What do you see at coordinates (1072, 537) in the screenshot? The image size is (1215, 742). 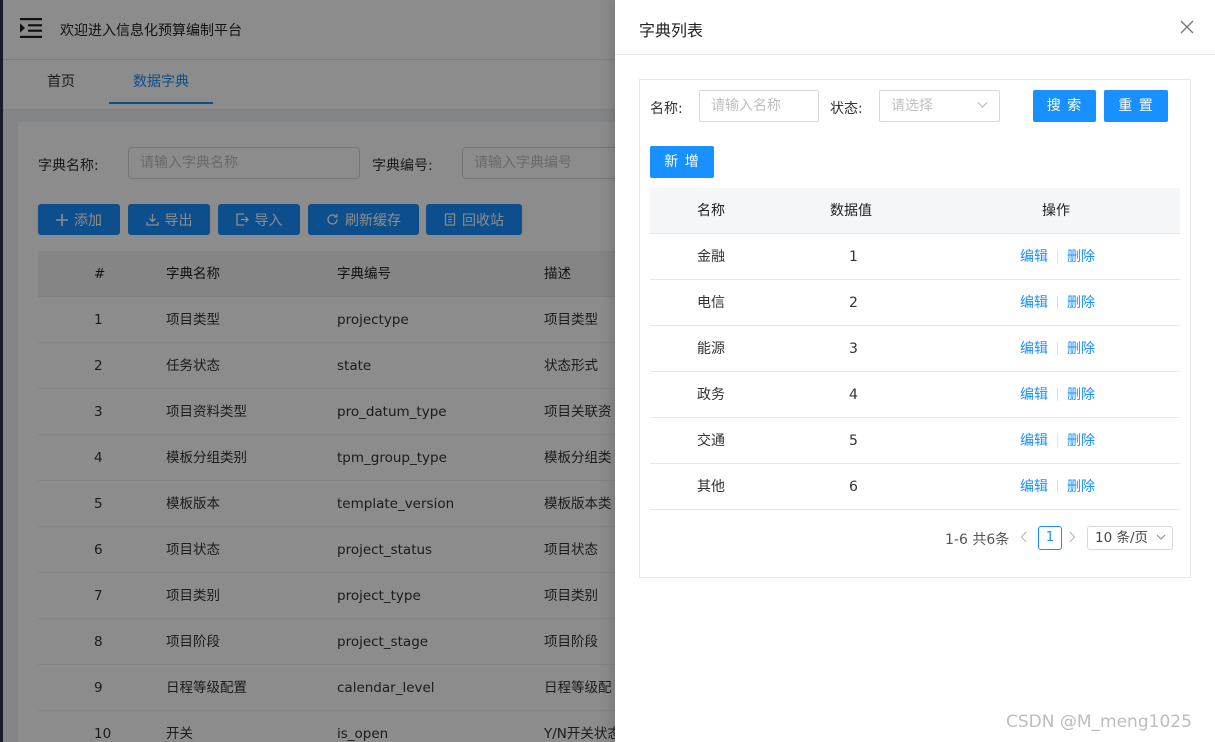 I see `chevron-right-icon` at bounding box center [1072, 537].